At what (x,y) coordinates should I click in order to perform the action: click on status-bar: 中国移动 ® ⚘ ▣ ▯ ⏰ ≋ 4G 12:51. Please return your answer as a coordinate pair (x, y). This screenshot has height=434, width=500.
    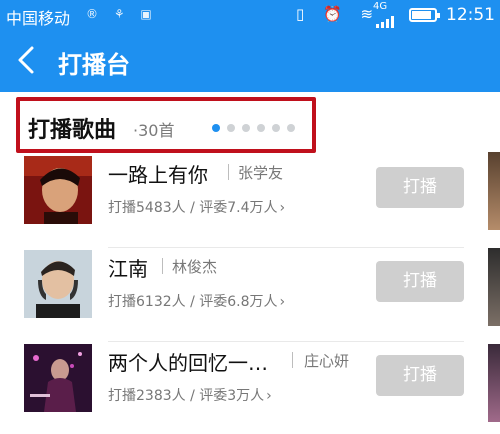
    Looking at the image, I should click on (250, 15).